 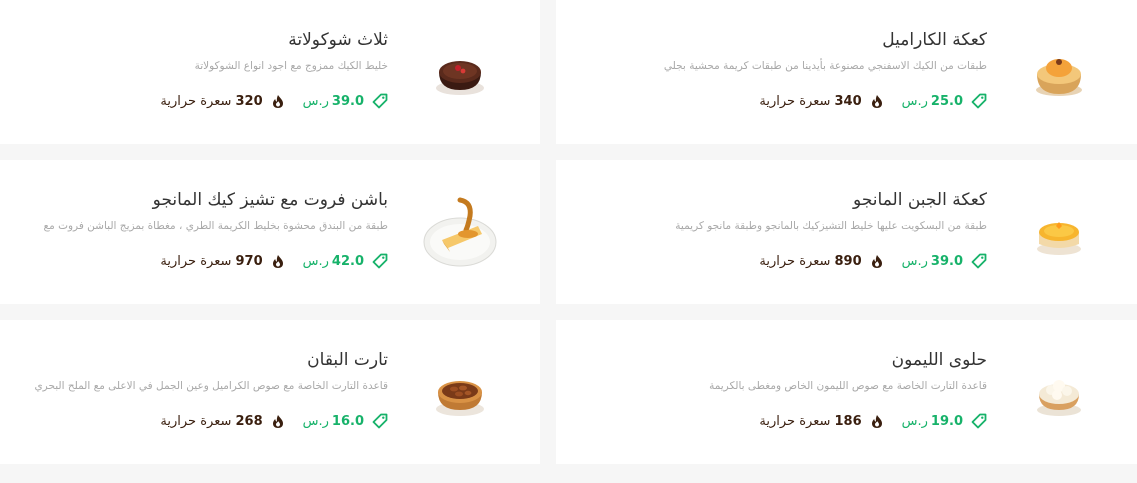 What do you see at coordinates (946, 101) in the screenshot?
I see `item-price: 25.0` at bounding box center [946, 101].